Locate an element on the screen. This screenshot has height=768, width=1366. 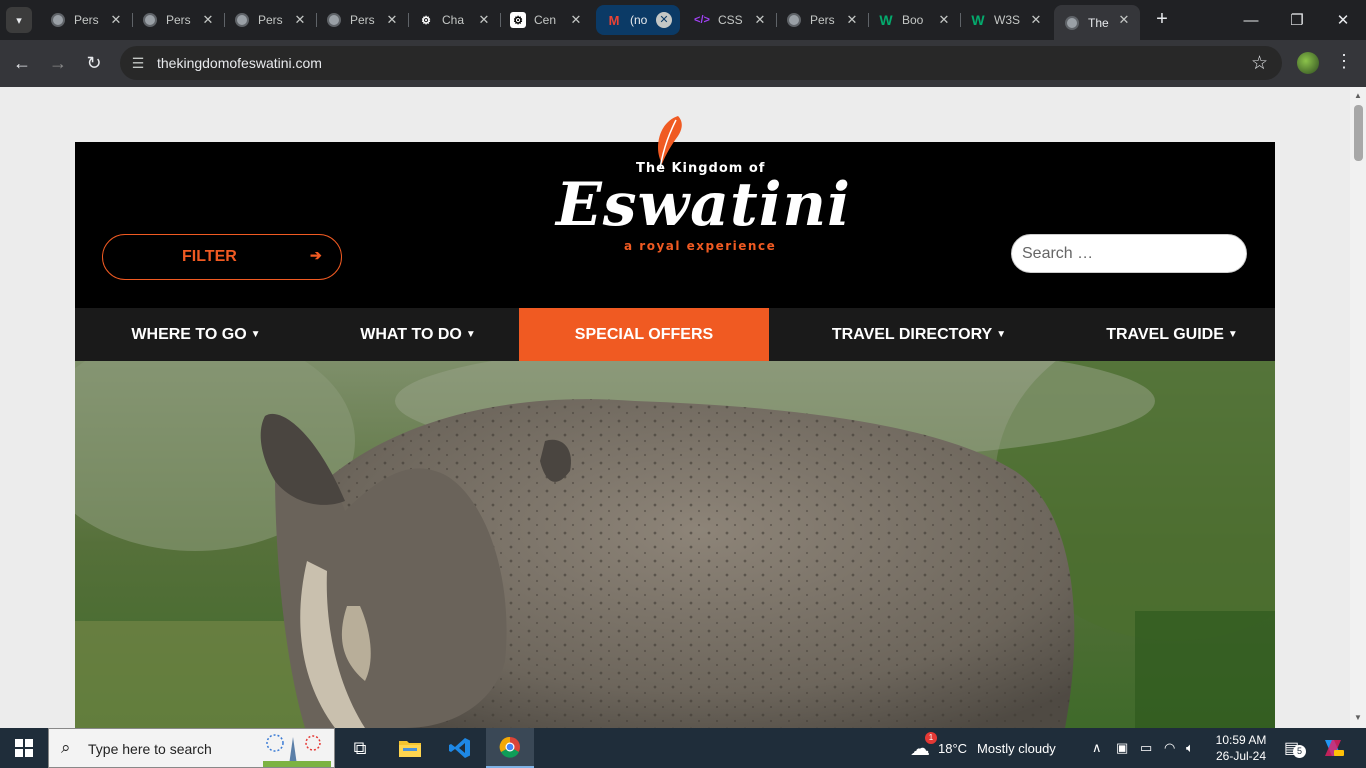
windows-logo-icon is located at coordinates (24, 748).